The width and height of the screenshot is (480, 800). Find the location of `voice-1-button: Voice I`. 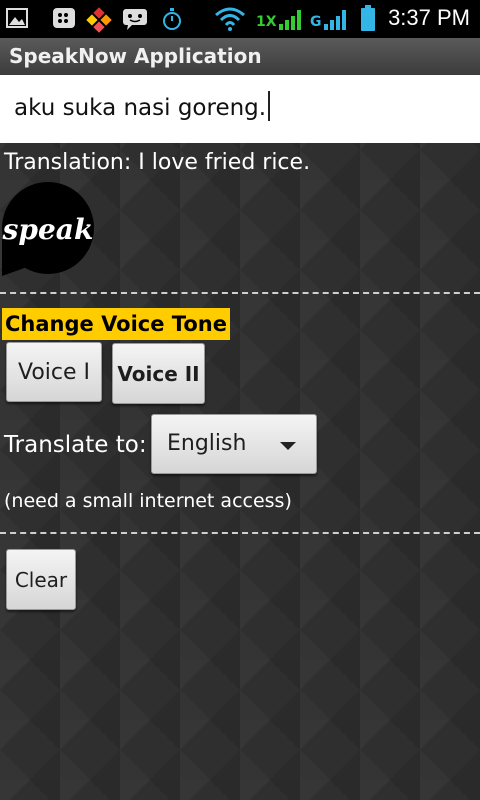

voice-1-button: Voice I is located at coordinates (54, 372).